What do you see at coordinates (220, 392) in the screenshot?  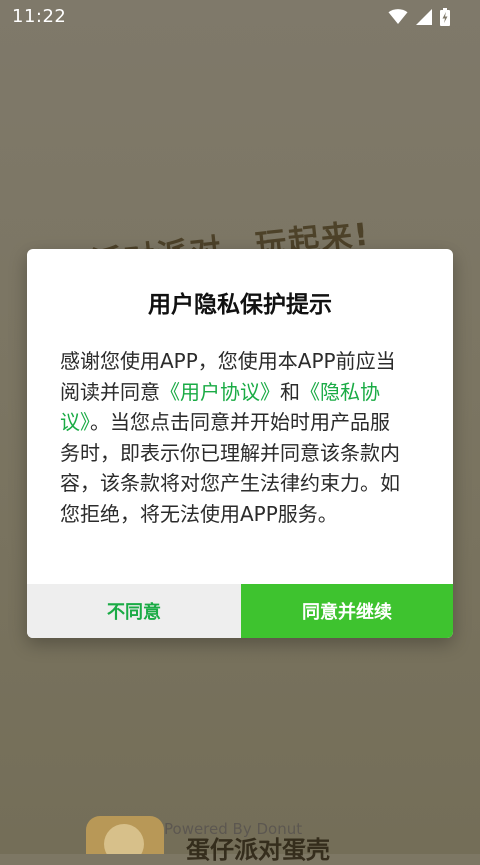 I see `user-agreement-link: 《用户协议》` at bounding box center [220, 392].